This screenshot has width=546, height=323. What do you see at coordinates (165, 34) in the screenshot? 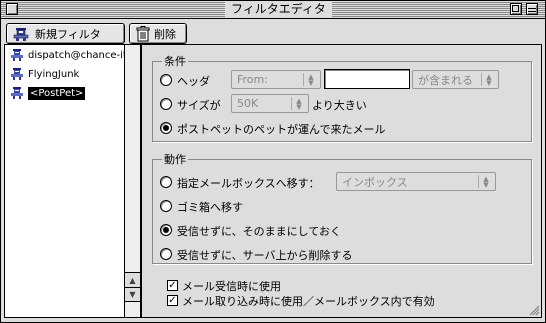
I see `delete-label: 削除` at bounding box center [165, 34].